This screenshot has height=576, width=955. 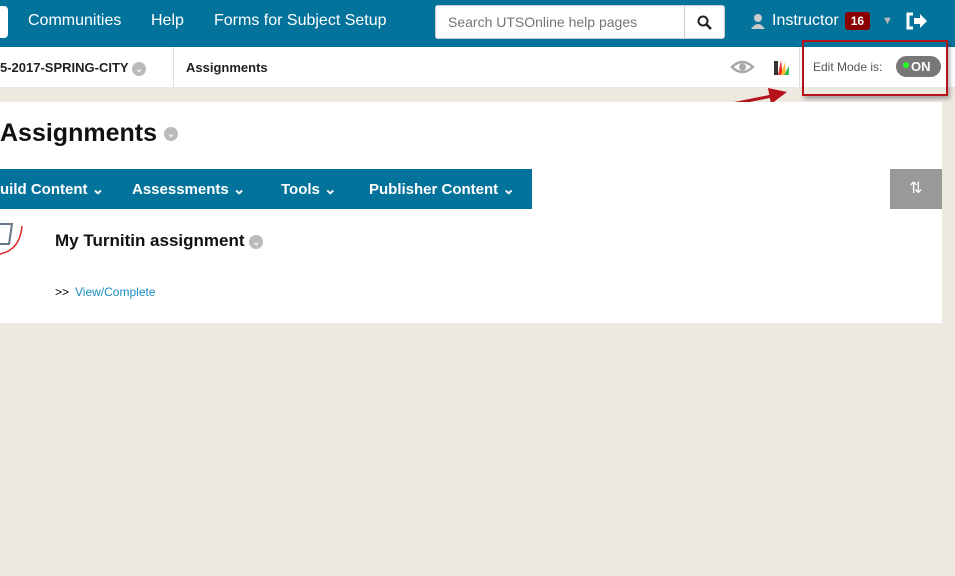 What do you see at coordinates (180, 189) in the screenshot?
I see `menu-label: Assessments` at bounding box center [180, 189].